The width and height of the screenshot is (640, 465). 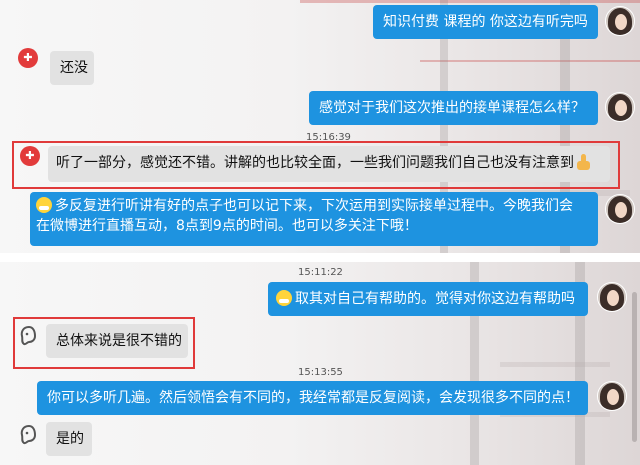 What do you see at coordinates (117, 341) in the screenshot?
I see `message-bubble-incoming: 总体来说是很不错的` at bounding box center [117, 341].